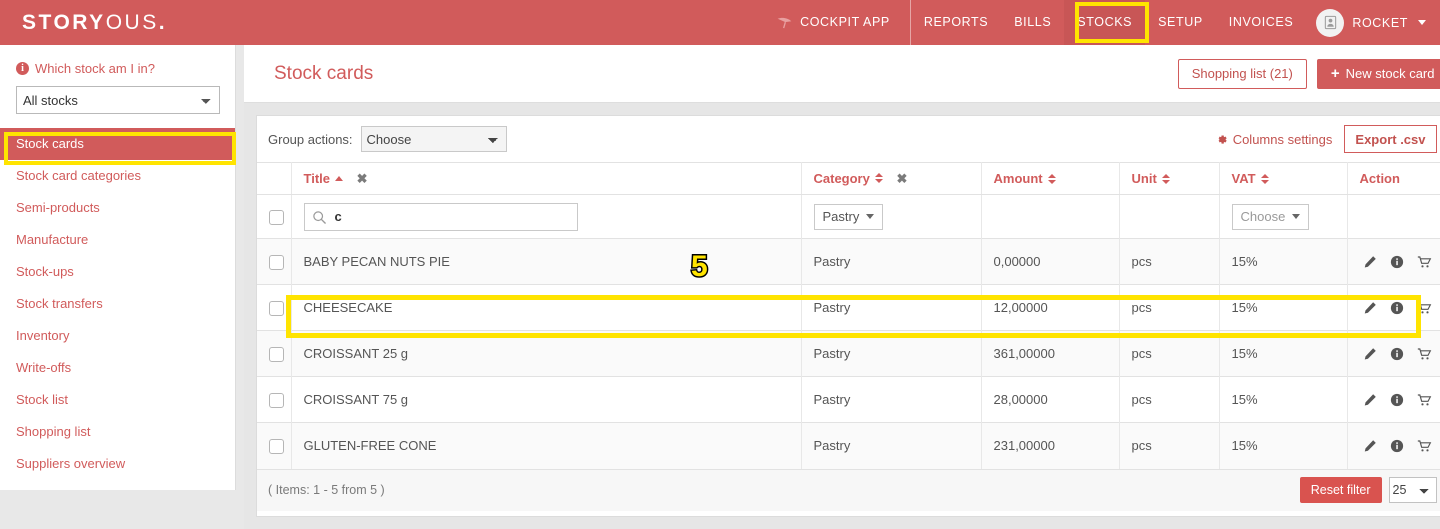 This screenshot has width=1440, height=529. I want to click on table-toolbar-right: Columns settings Export .csv, so click(1326, 139).